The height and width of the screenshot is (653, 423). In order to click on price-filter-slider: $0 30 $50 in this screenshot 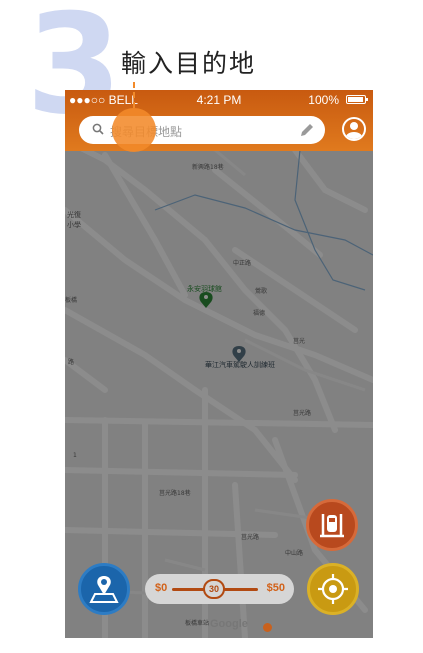, I will do `click(219, 589)`.